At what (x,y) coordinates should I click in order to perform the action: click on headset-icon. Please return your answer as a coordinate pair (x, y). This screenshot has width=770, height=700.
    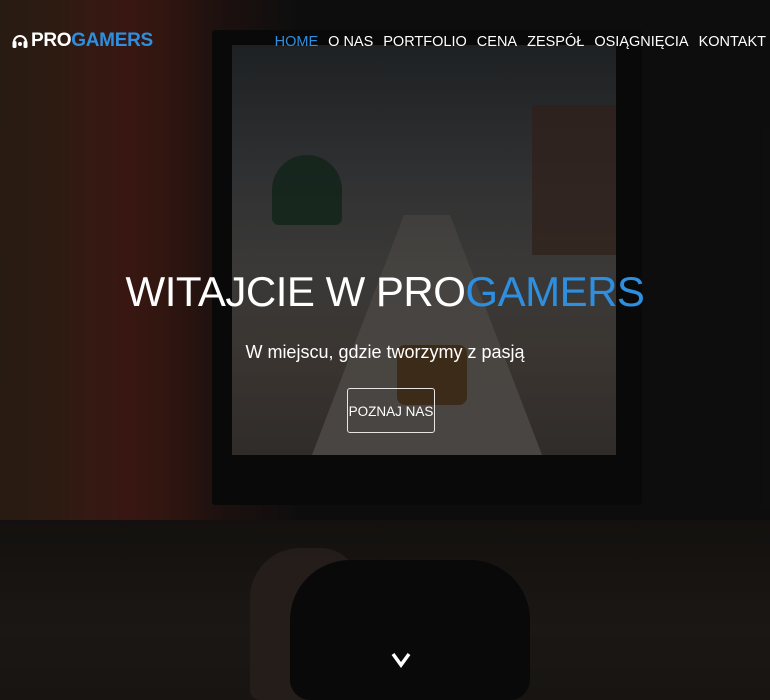
    Looking at the image, I should click on (20, 41).